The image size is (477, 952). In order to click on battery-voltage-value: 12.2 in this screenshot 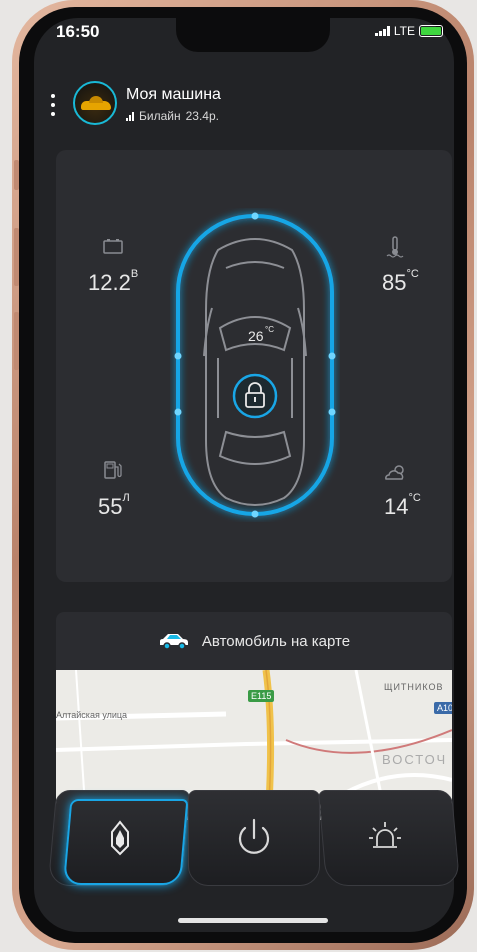, I will do `click(109, 282)`.